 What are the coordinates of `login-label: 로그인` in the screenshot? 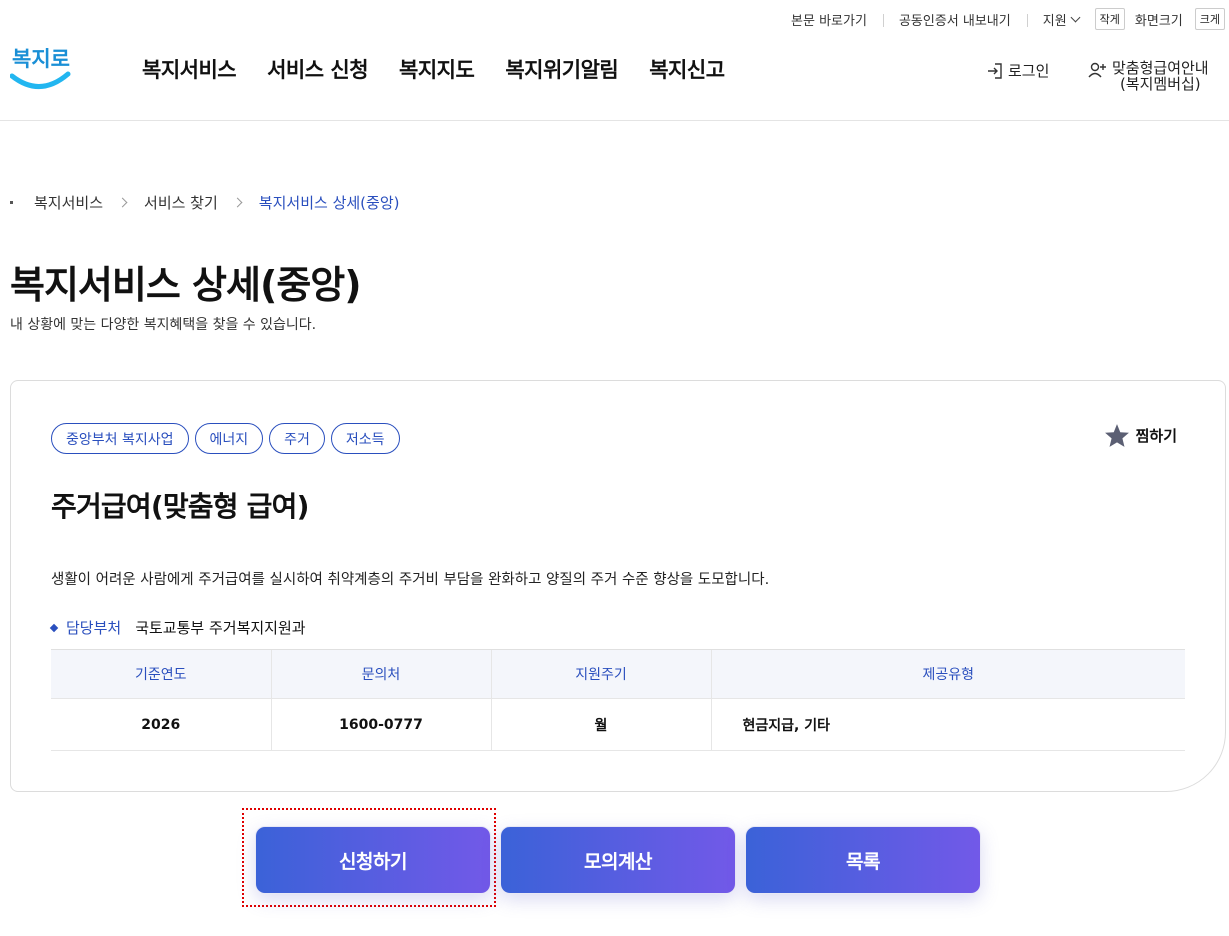 It's located at (1029, 71).